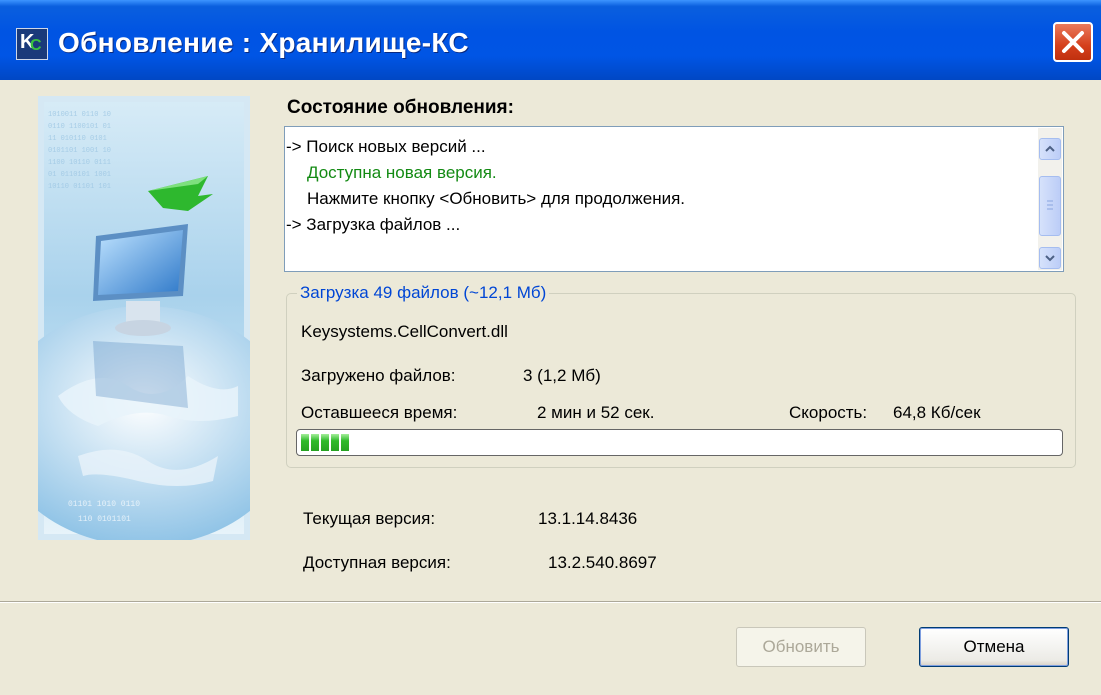  I want to click on close-icon, so click(1073, 42).